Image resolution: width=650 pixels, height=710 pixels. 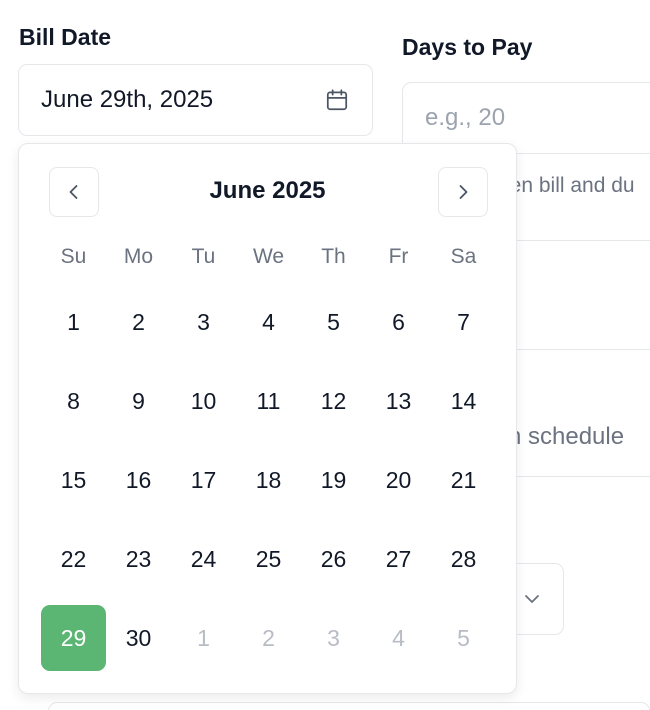 I want to click on calendar-day: 27, so click(x=398, y=559).